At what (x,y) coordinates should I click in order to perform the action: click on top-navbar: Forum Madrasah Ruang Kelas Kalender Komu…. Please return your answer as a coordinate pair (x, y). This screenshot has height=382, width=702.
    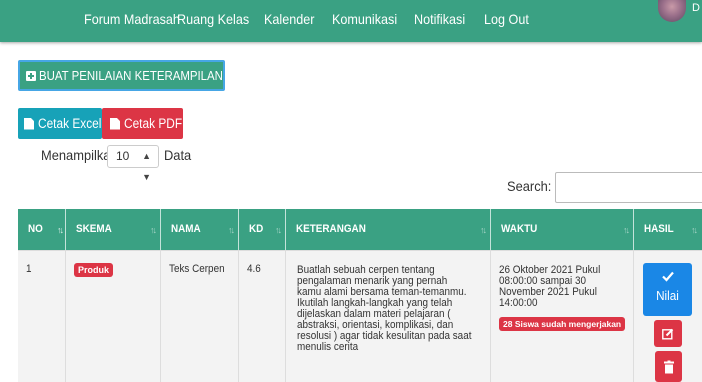
    Looking at the image, I should click on (351, 21).